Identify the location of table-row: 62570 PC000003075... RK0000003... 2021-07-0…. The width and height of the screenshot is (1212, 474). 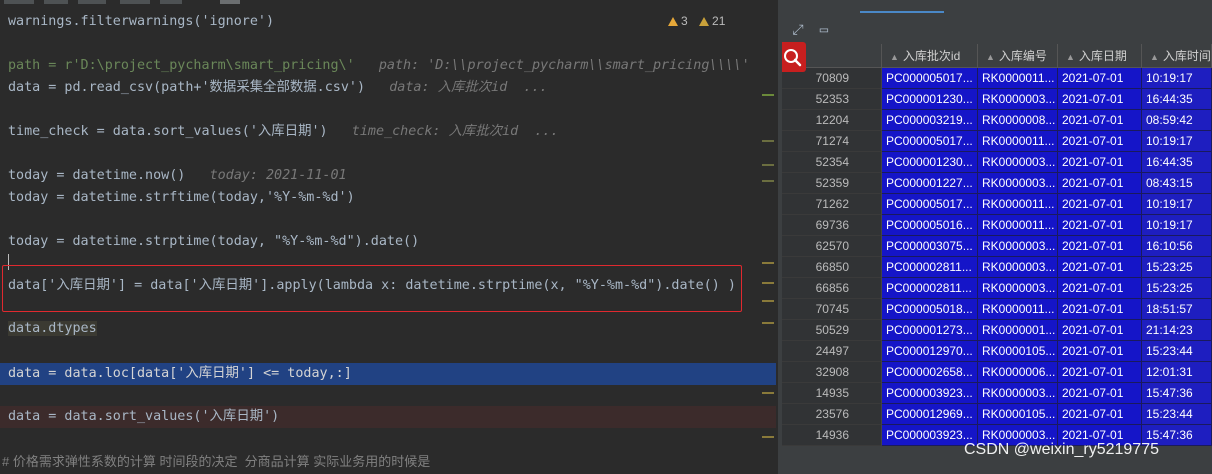
(997, 246).